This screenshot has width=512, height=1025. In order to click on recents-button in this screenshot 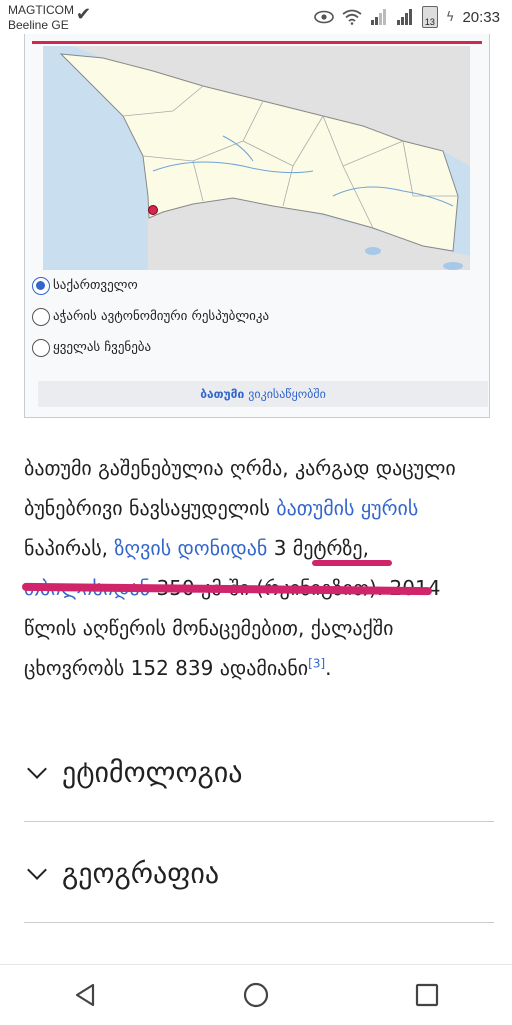, I will do `click(427, 995)`.